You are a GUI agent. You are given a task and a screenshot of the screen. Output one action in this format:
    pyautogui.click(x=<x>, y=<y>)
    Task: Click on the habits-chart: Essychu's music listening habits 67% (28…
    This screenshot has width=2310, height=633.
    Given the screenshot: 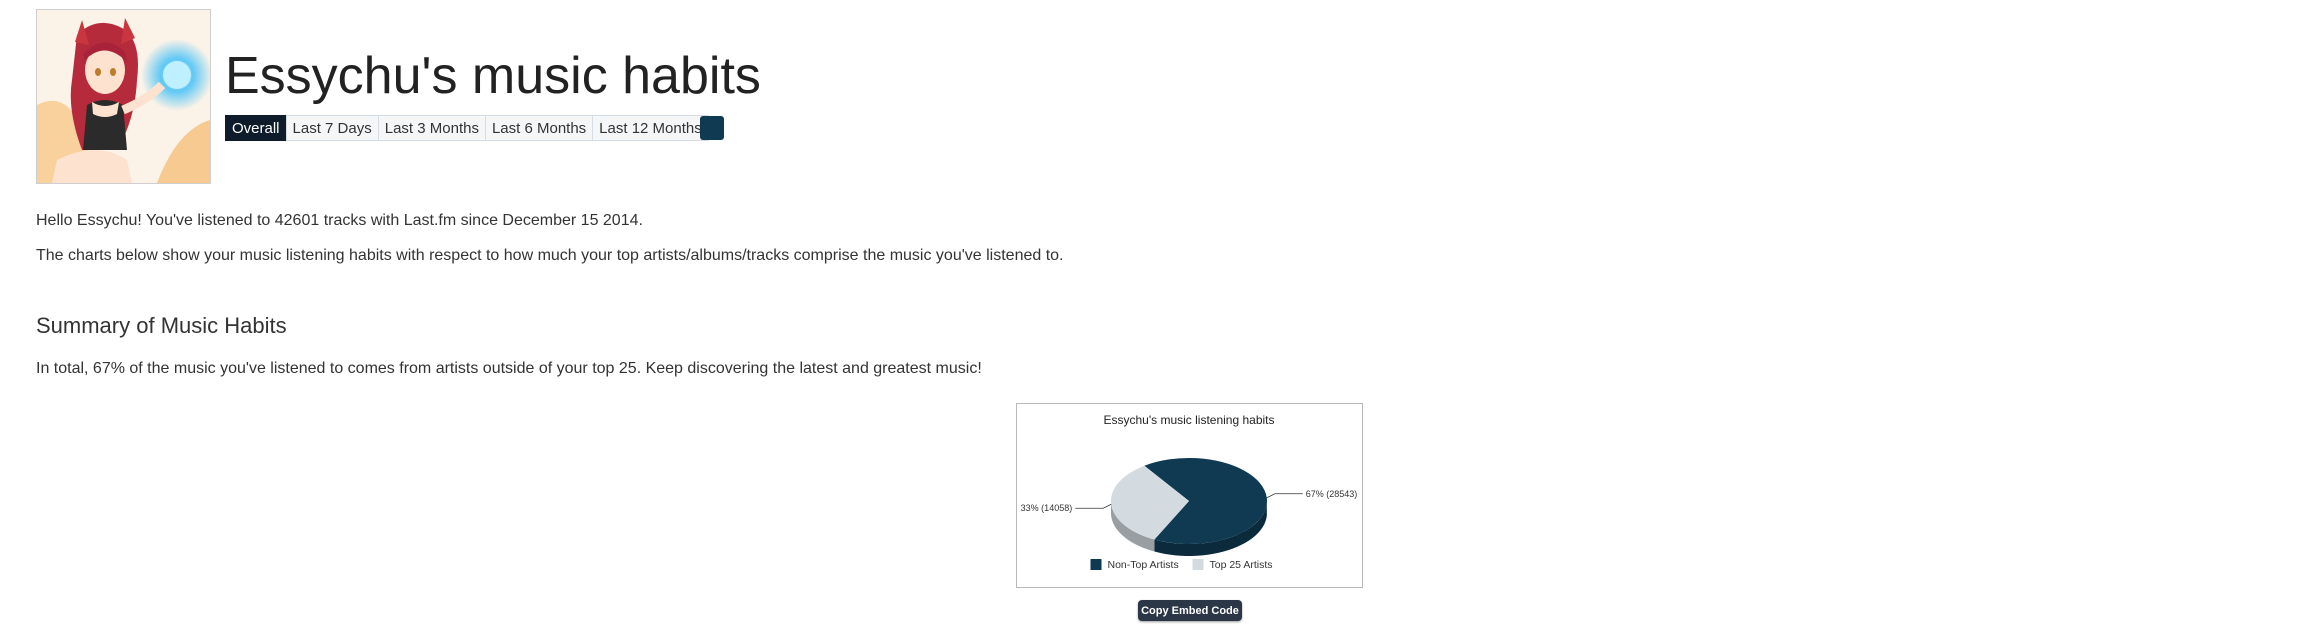 What is the action you would take?
    pyautogui.click(x=1189, y=495)
    